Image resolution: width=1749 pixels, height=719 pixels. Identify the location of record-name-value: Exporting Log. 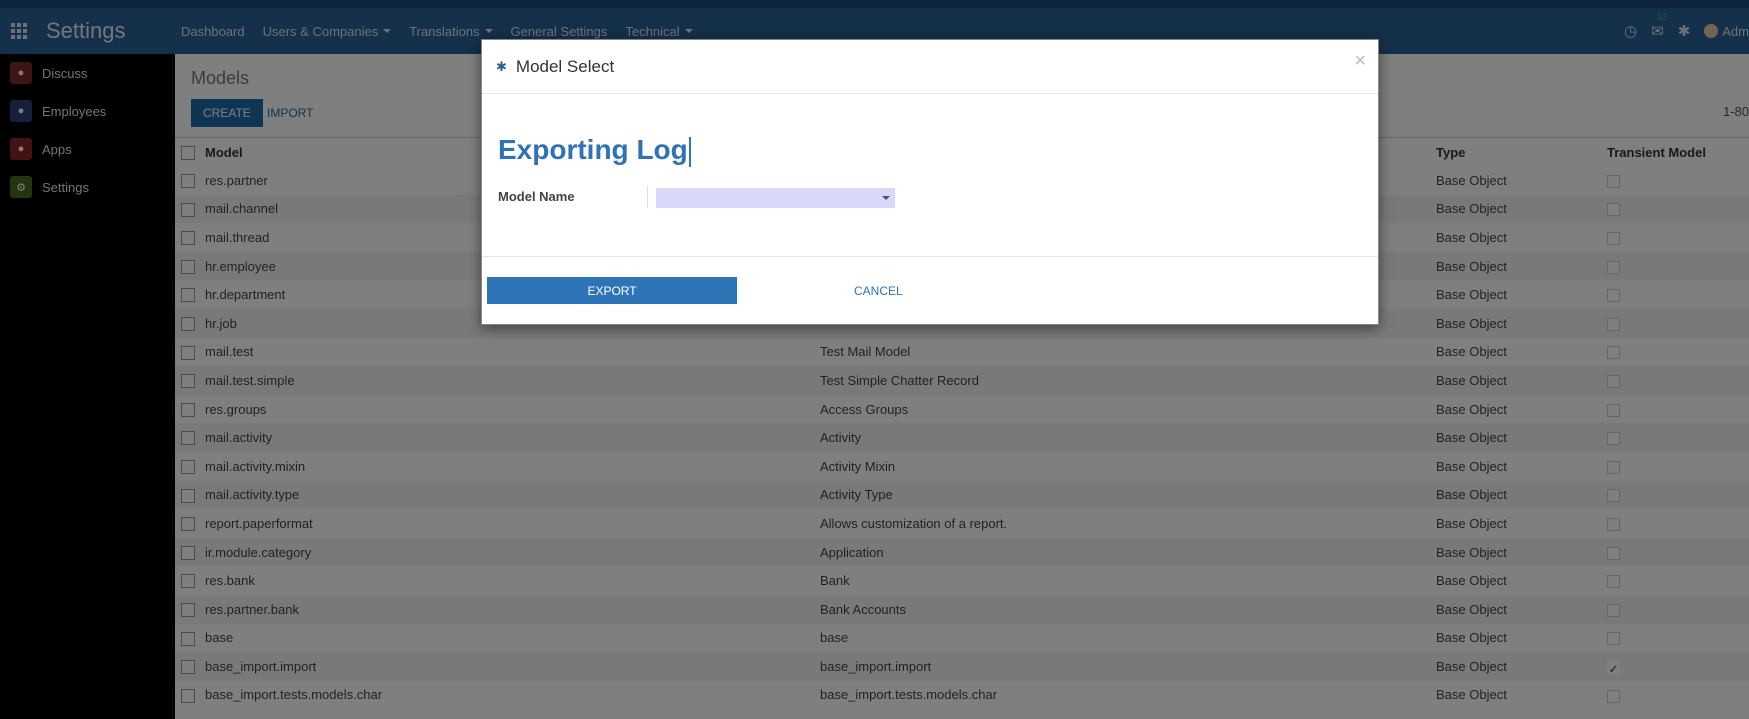
(593, 149).